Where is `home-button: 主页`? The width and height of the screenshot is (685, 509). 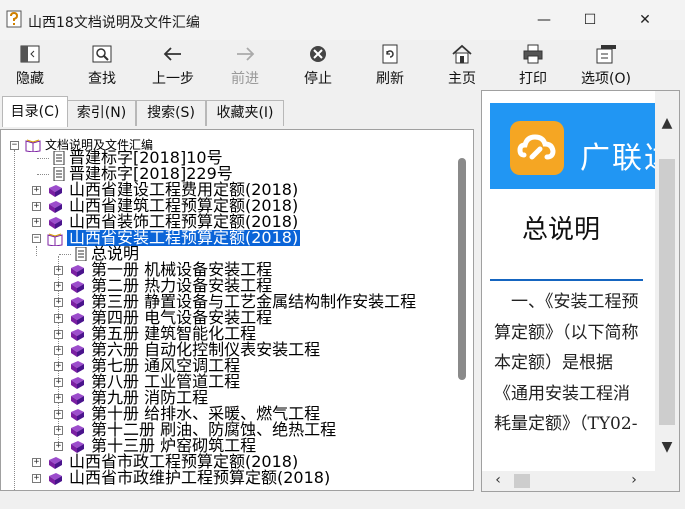
home-button: 主页 is located at coordinates (462, 65).